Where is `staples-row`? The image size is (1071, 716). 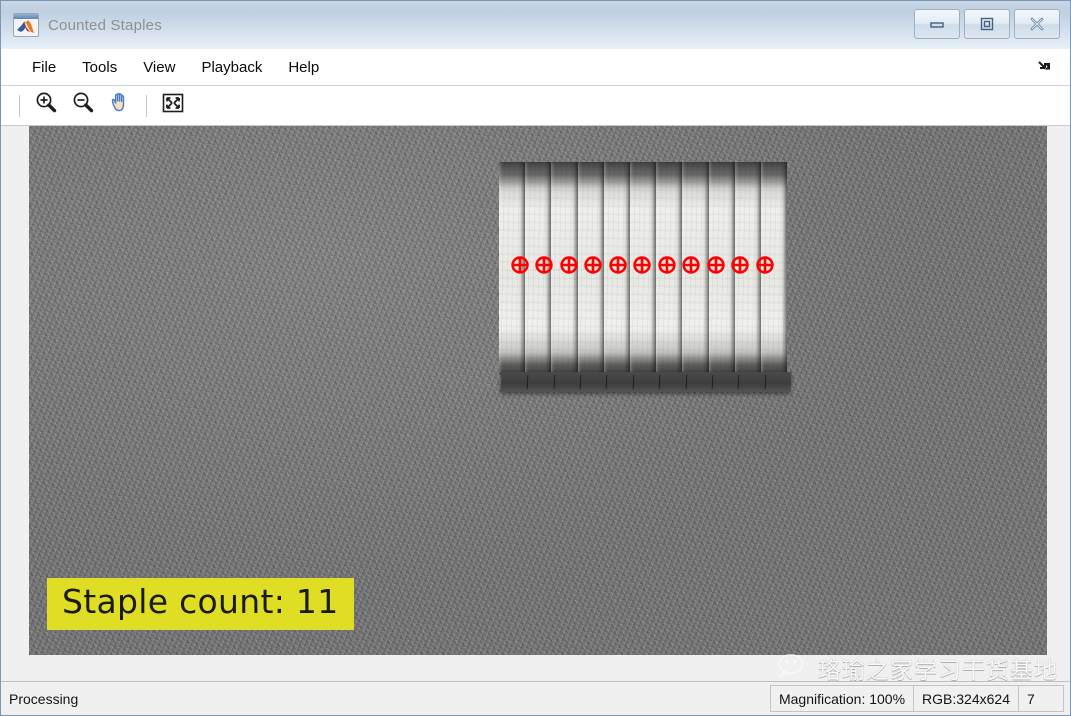 staples-row is located at coordinates (643, 268).